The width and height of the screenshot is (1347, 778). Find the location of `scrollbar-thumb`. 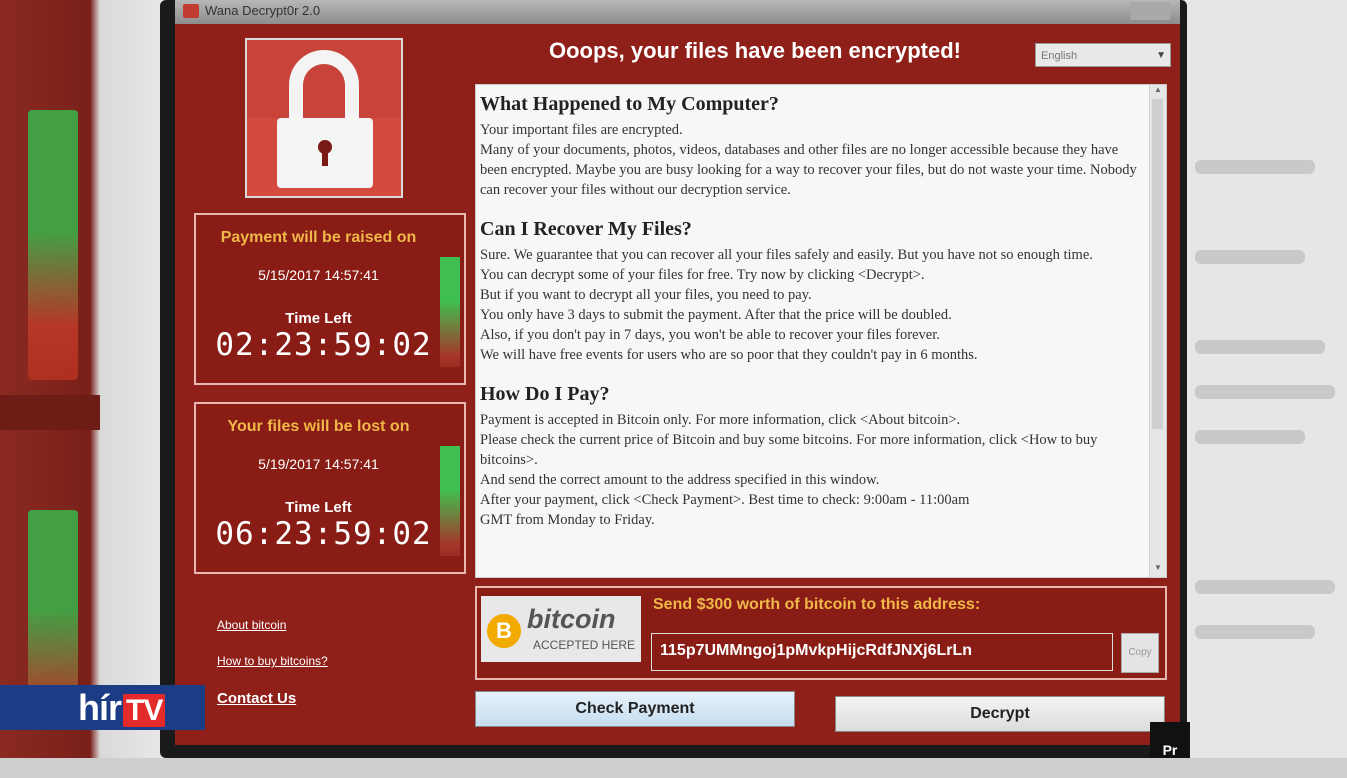

scrollbar-thumb is located at coordinates (1157, 264).